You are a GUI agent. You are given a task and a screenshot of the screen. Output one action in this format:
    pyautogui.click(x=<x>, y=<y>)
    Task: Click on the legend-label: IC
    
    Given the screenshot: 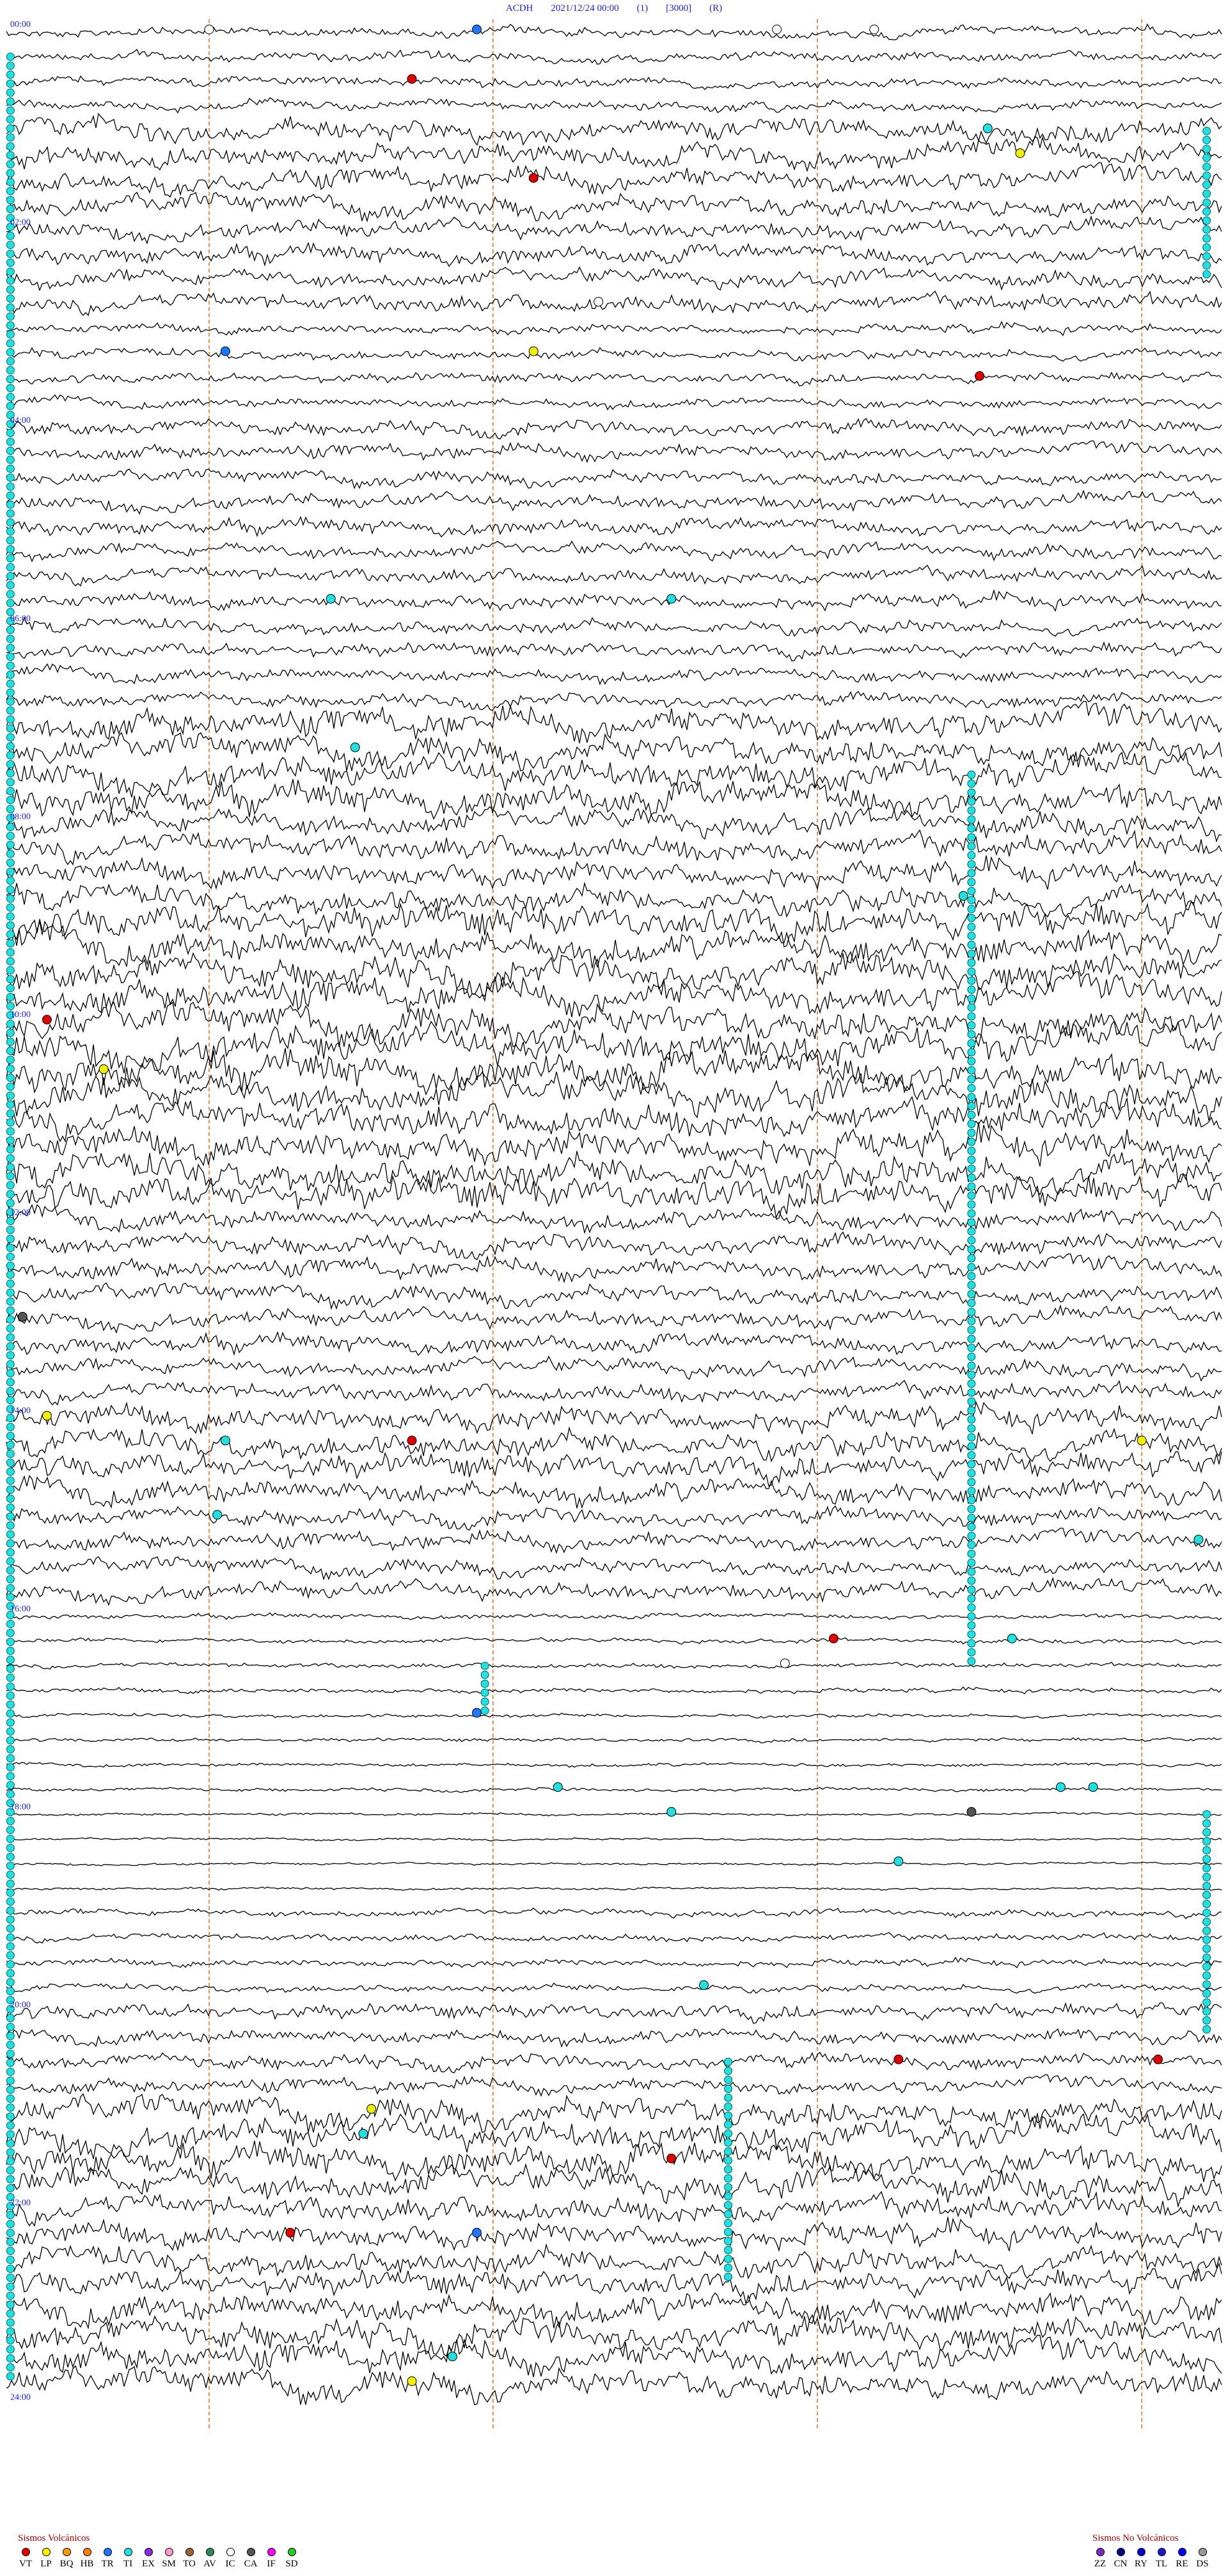 What is the action you would take?
    pyautogui.click(x=230, y=2564)
    